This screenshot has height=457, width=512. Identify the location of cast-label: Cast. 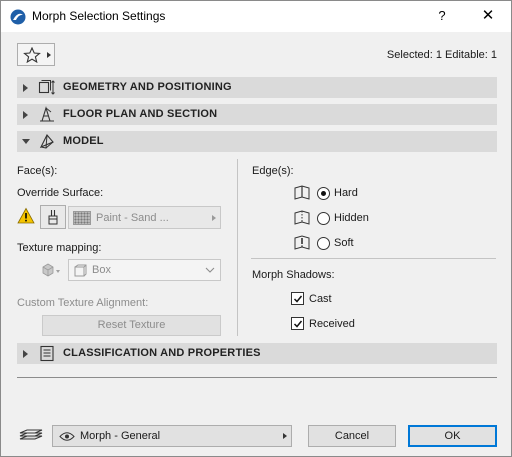
(320, 299).